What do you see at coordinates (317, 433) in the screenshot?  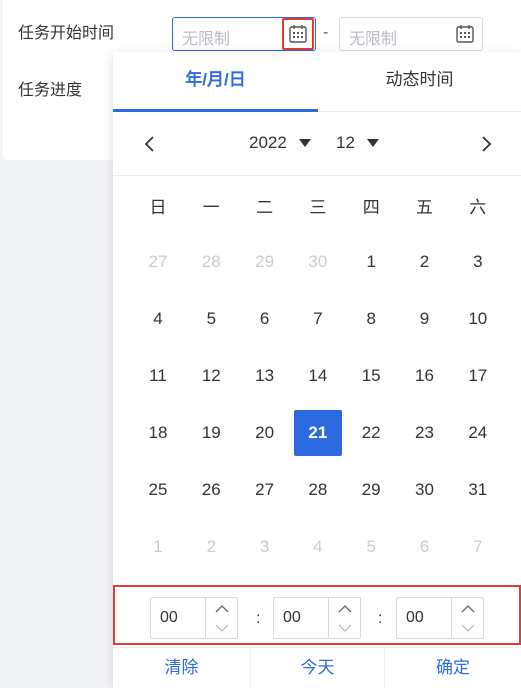 I see `day-cell-selected: 21` at bounding box center [317, 433].